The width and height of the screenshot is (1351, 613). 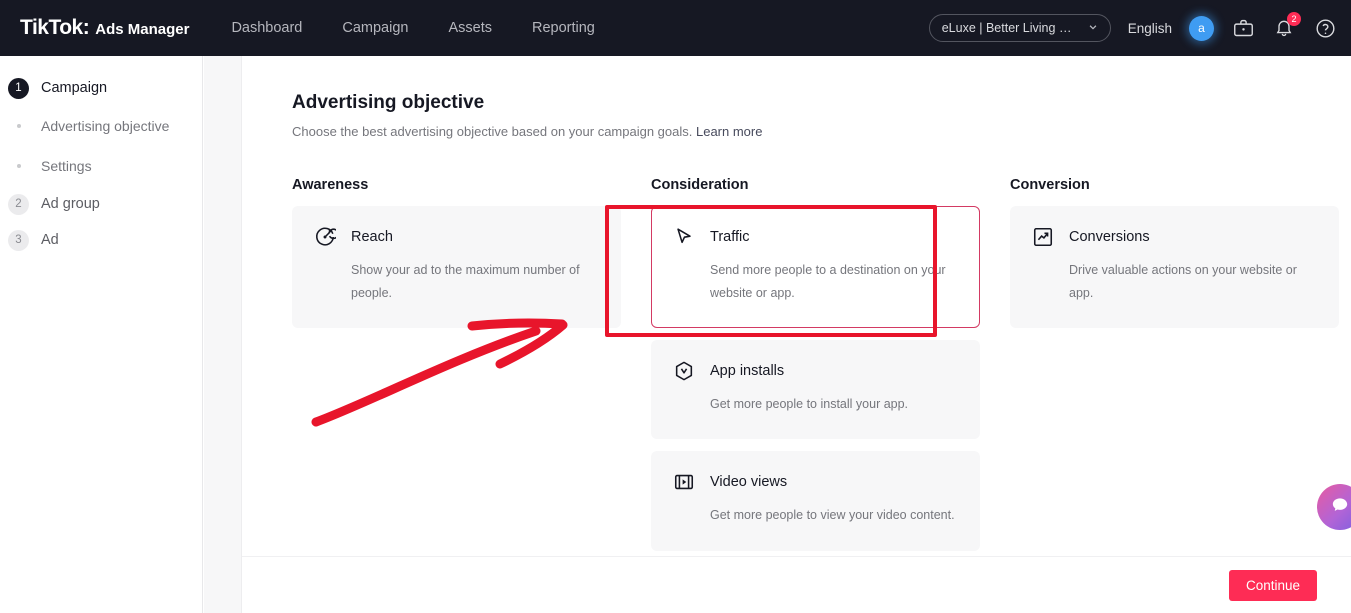 I want to click on help-circle-icon, so click(x=1325, y=28).